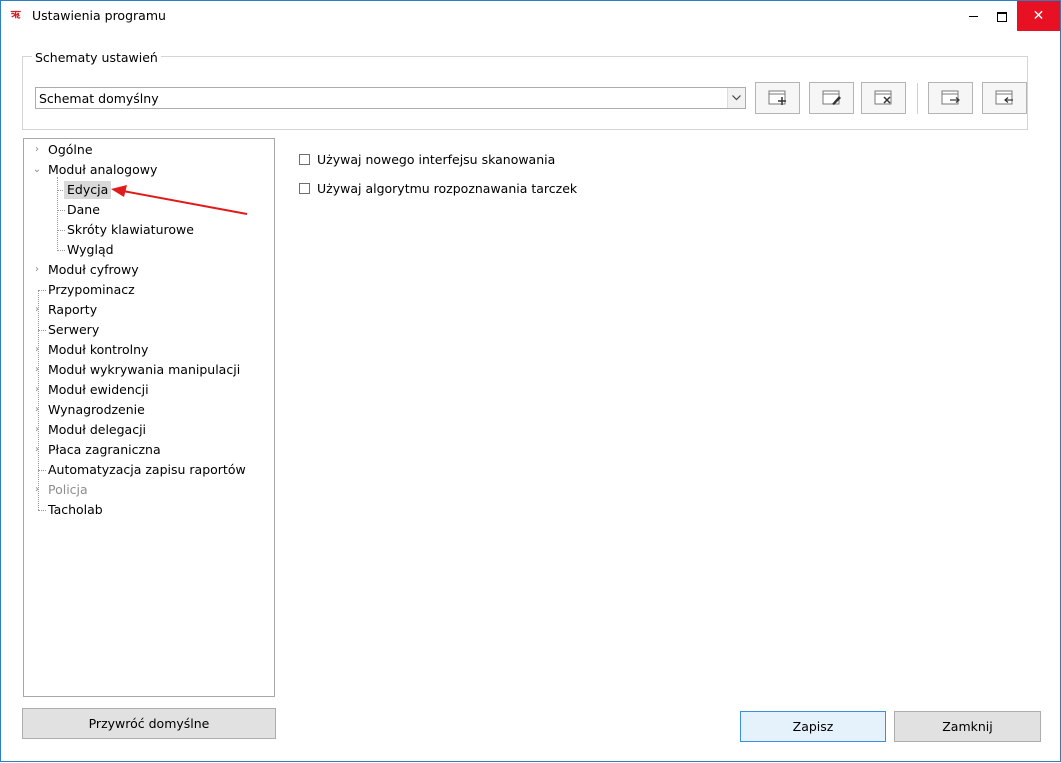 The image size is (1061, 763). What do you see at coordinates (98, 350) in the screenshot?
I see `tree-item-label: Moduł kontrolny` at bounding box center [98, 350].